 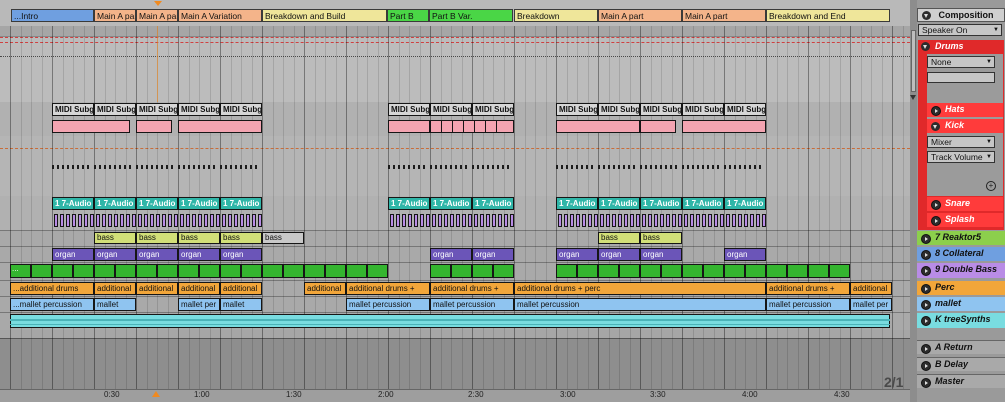 I want to click on track-kick: Kick, so click(x=965, y=126).